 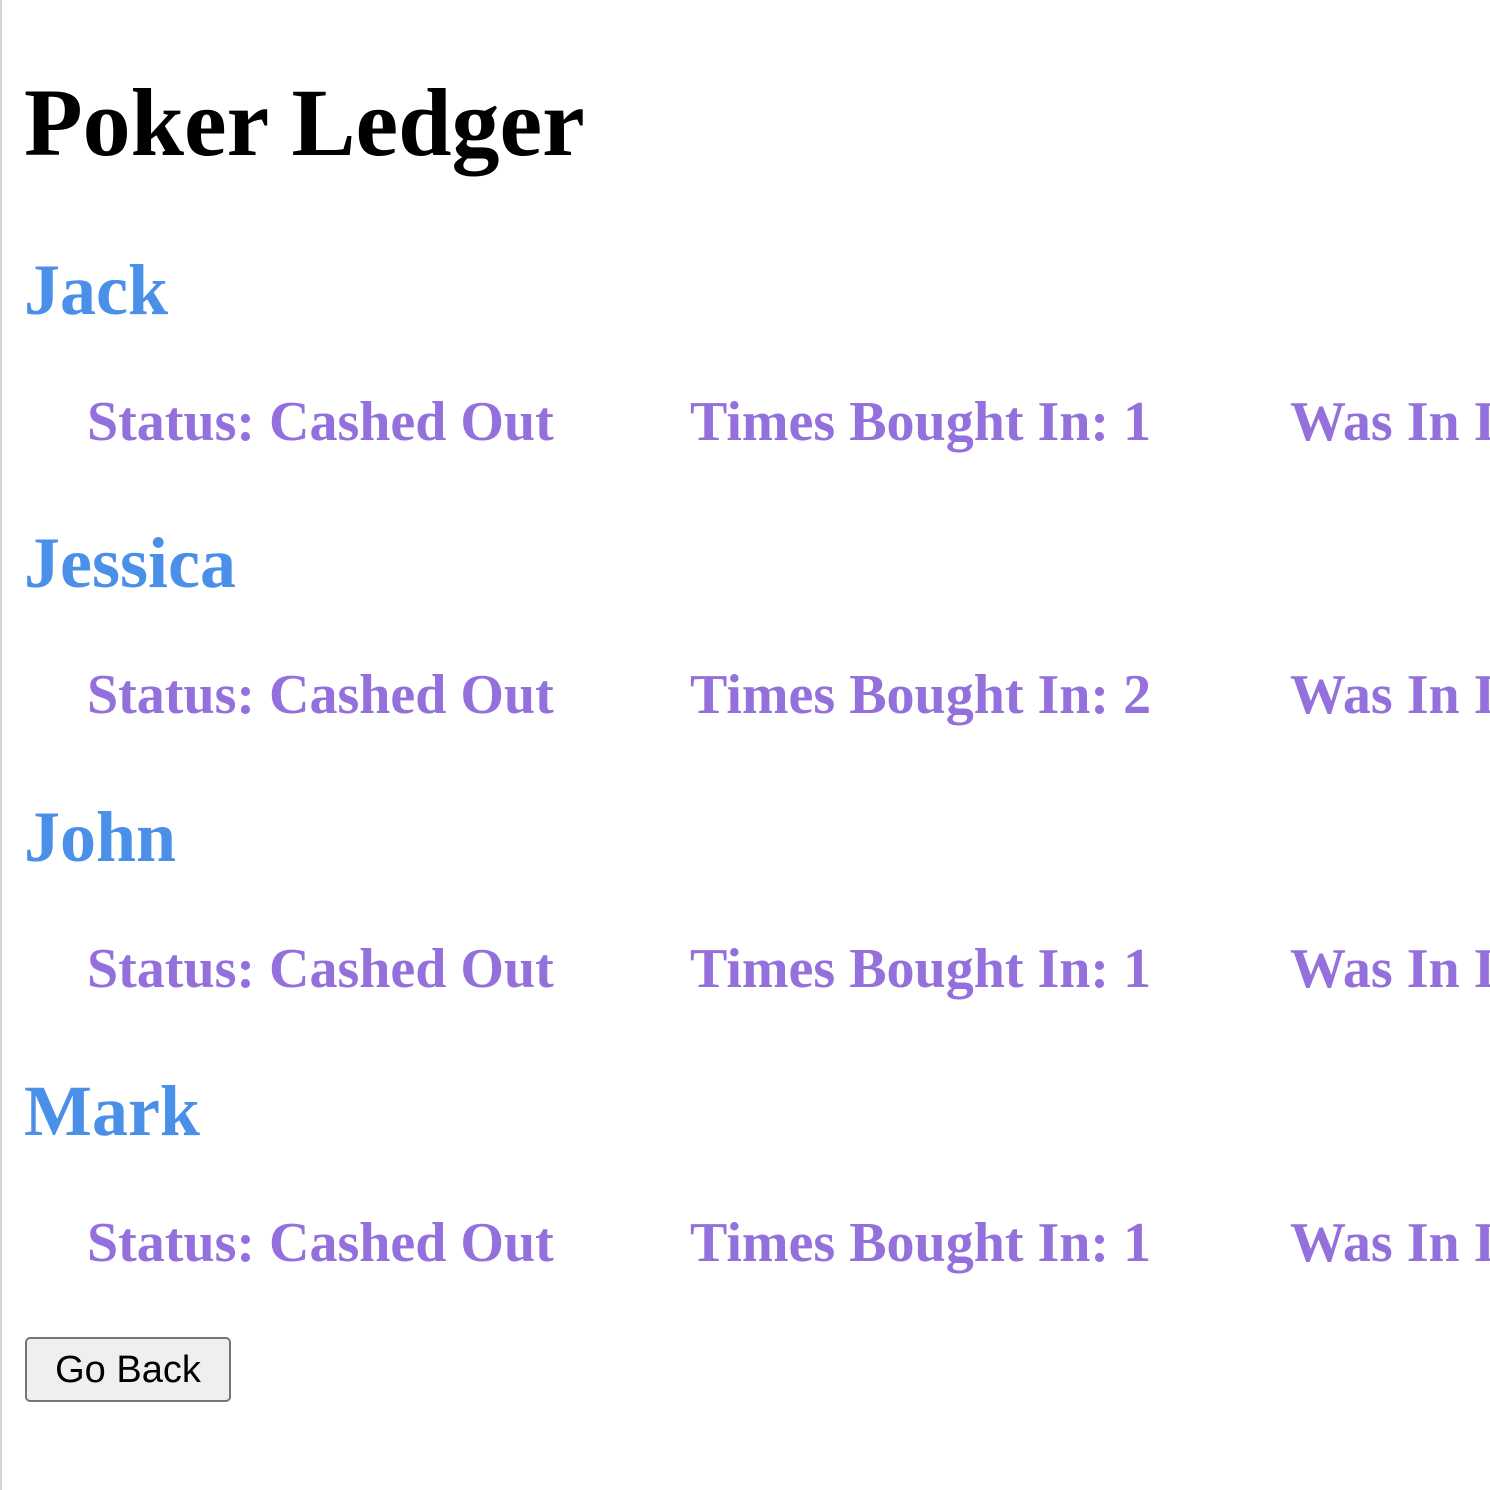 I want to click on player-times-bought-in: Times Bought In: 2, so click(x=920, y=695).